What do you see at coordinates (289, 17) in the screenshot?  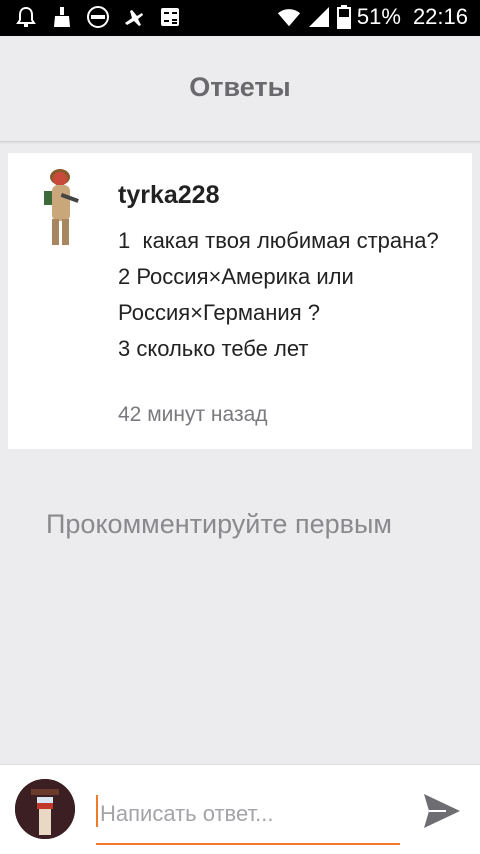 I see `wifi-icon` at bounding box center [289, 17].